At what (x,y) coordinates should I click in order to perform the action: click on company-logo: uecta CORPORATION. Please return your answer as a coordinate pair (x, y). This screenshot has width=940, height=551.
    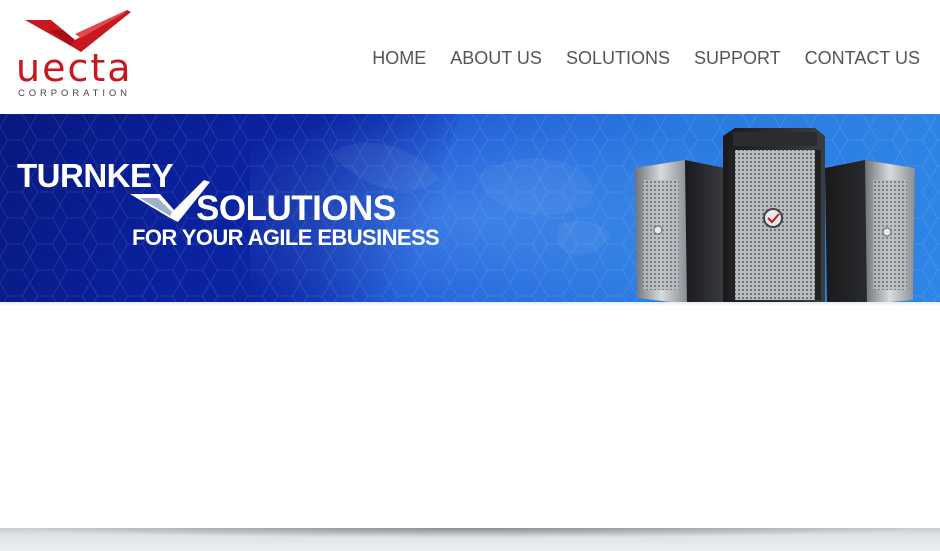
    Looking at the image, I should click on (85, 54).